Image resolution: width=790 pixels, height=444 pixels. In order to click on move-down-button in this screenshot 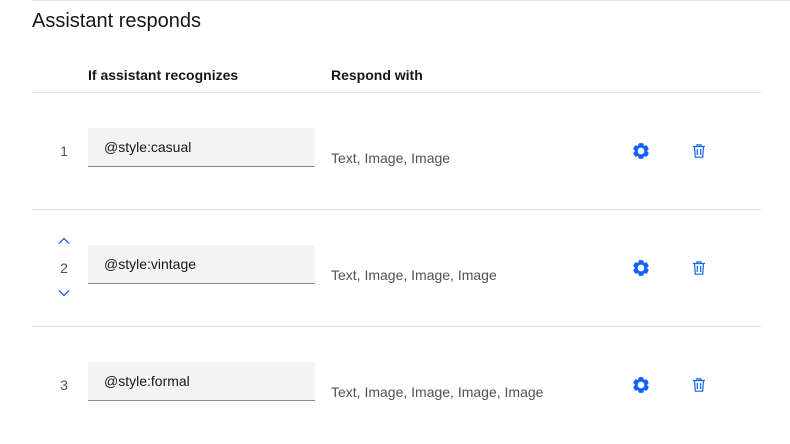, I will do `click(64, 293)`.